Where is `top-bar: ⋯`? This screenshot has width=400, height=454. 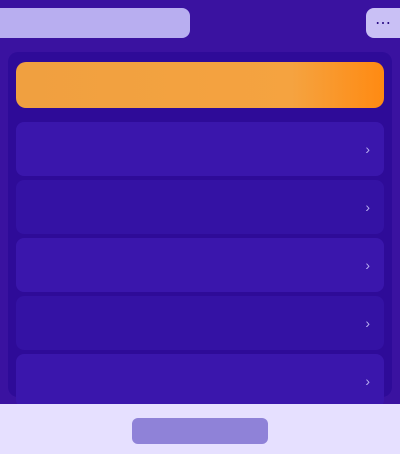 top-bar: ⋯ is located at coordinates (200, 23).